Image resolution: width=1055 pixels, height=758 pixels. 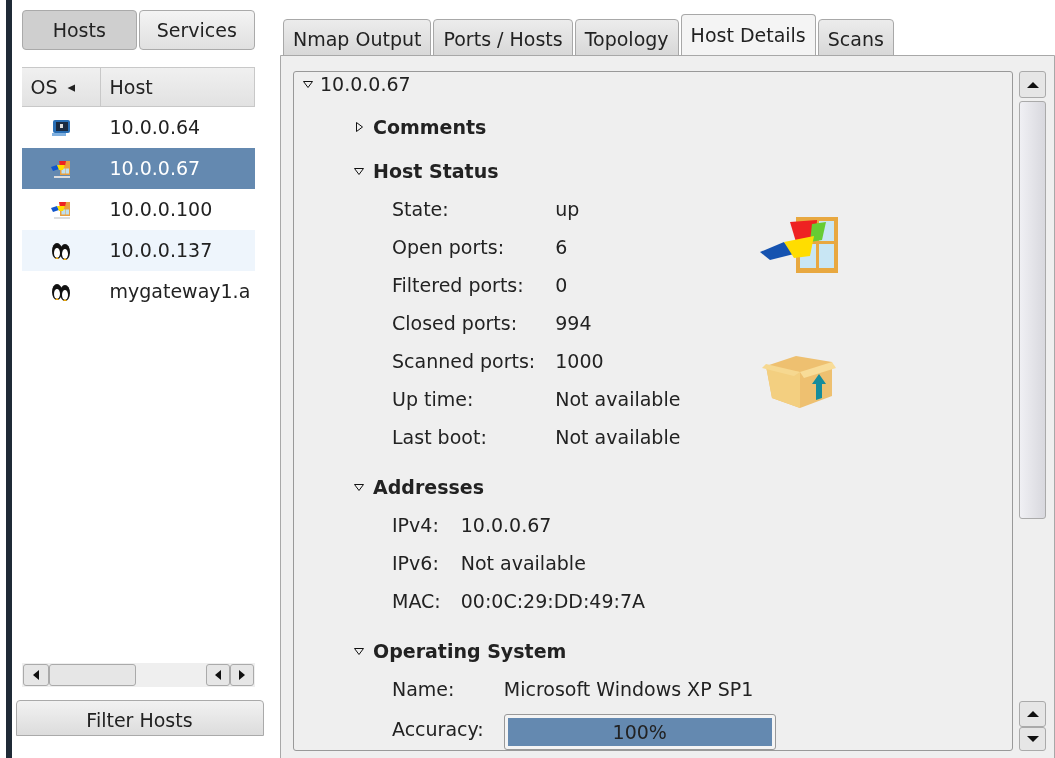 What do you see at coordinates (552, 601) in the screenshot?
I see `field-value: 00:0C:29:DD:49:7A` at bounding box center [552, 601].